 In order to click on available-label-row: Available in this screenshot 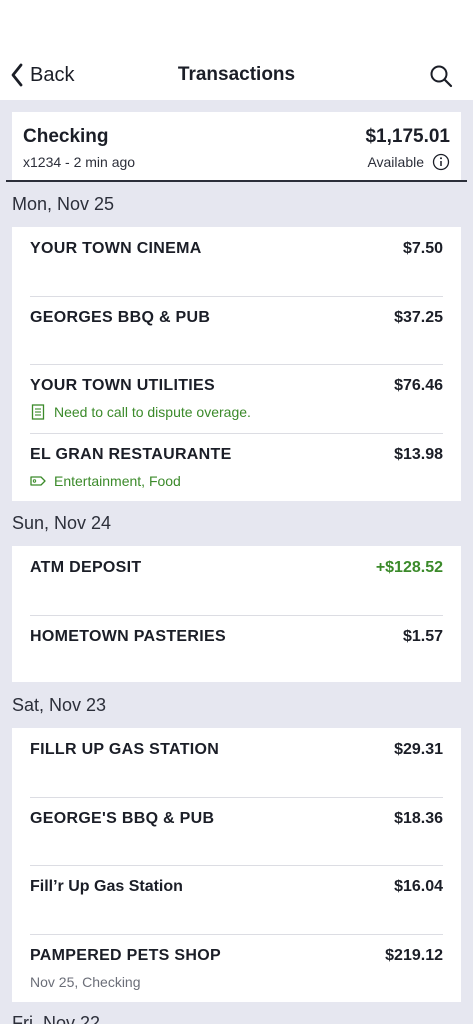, I will do `click(408, 162)`.